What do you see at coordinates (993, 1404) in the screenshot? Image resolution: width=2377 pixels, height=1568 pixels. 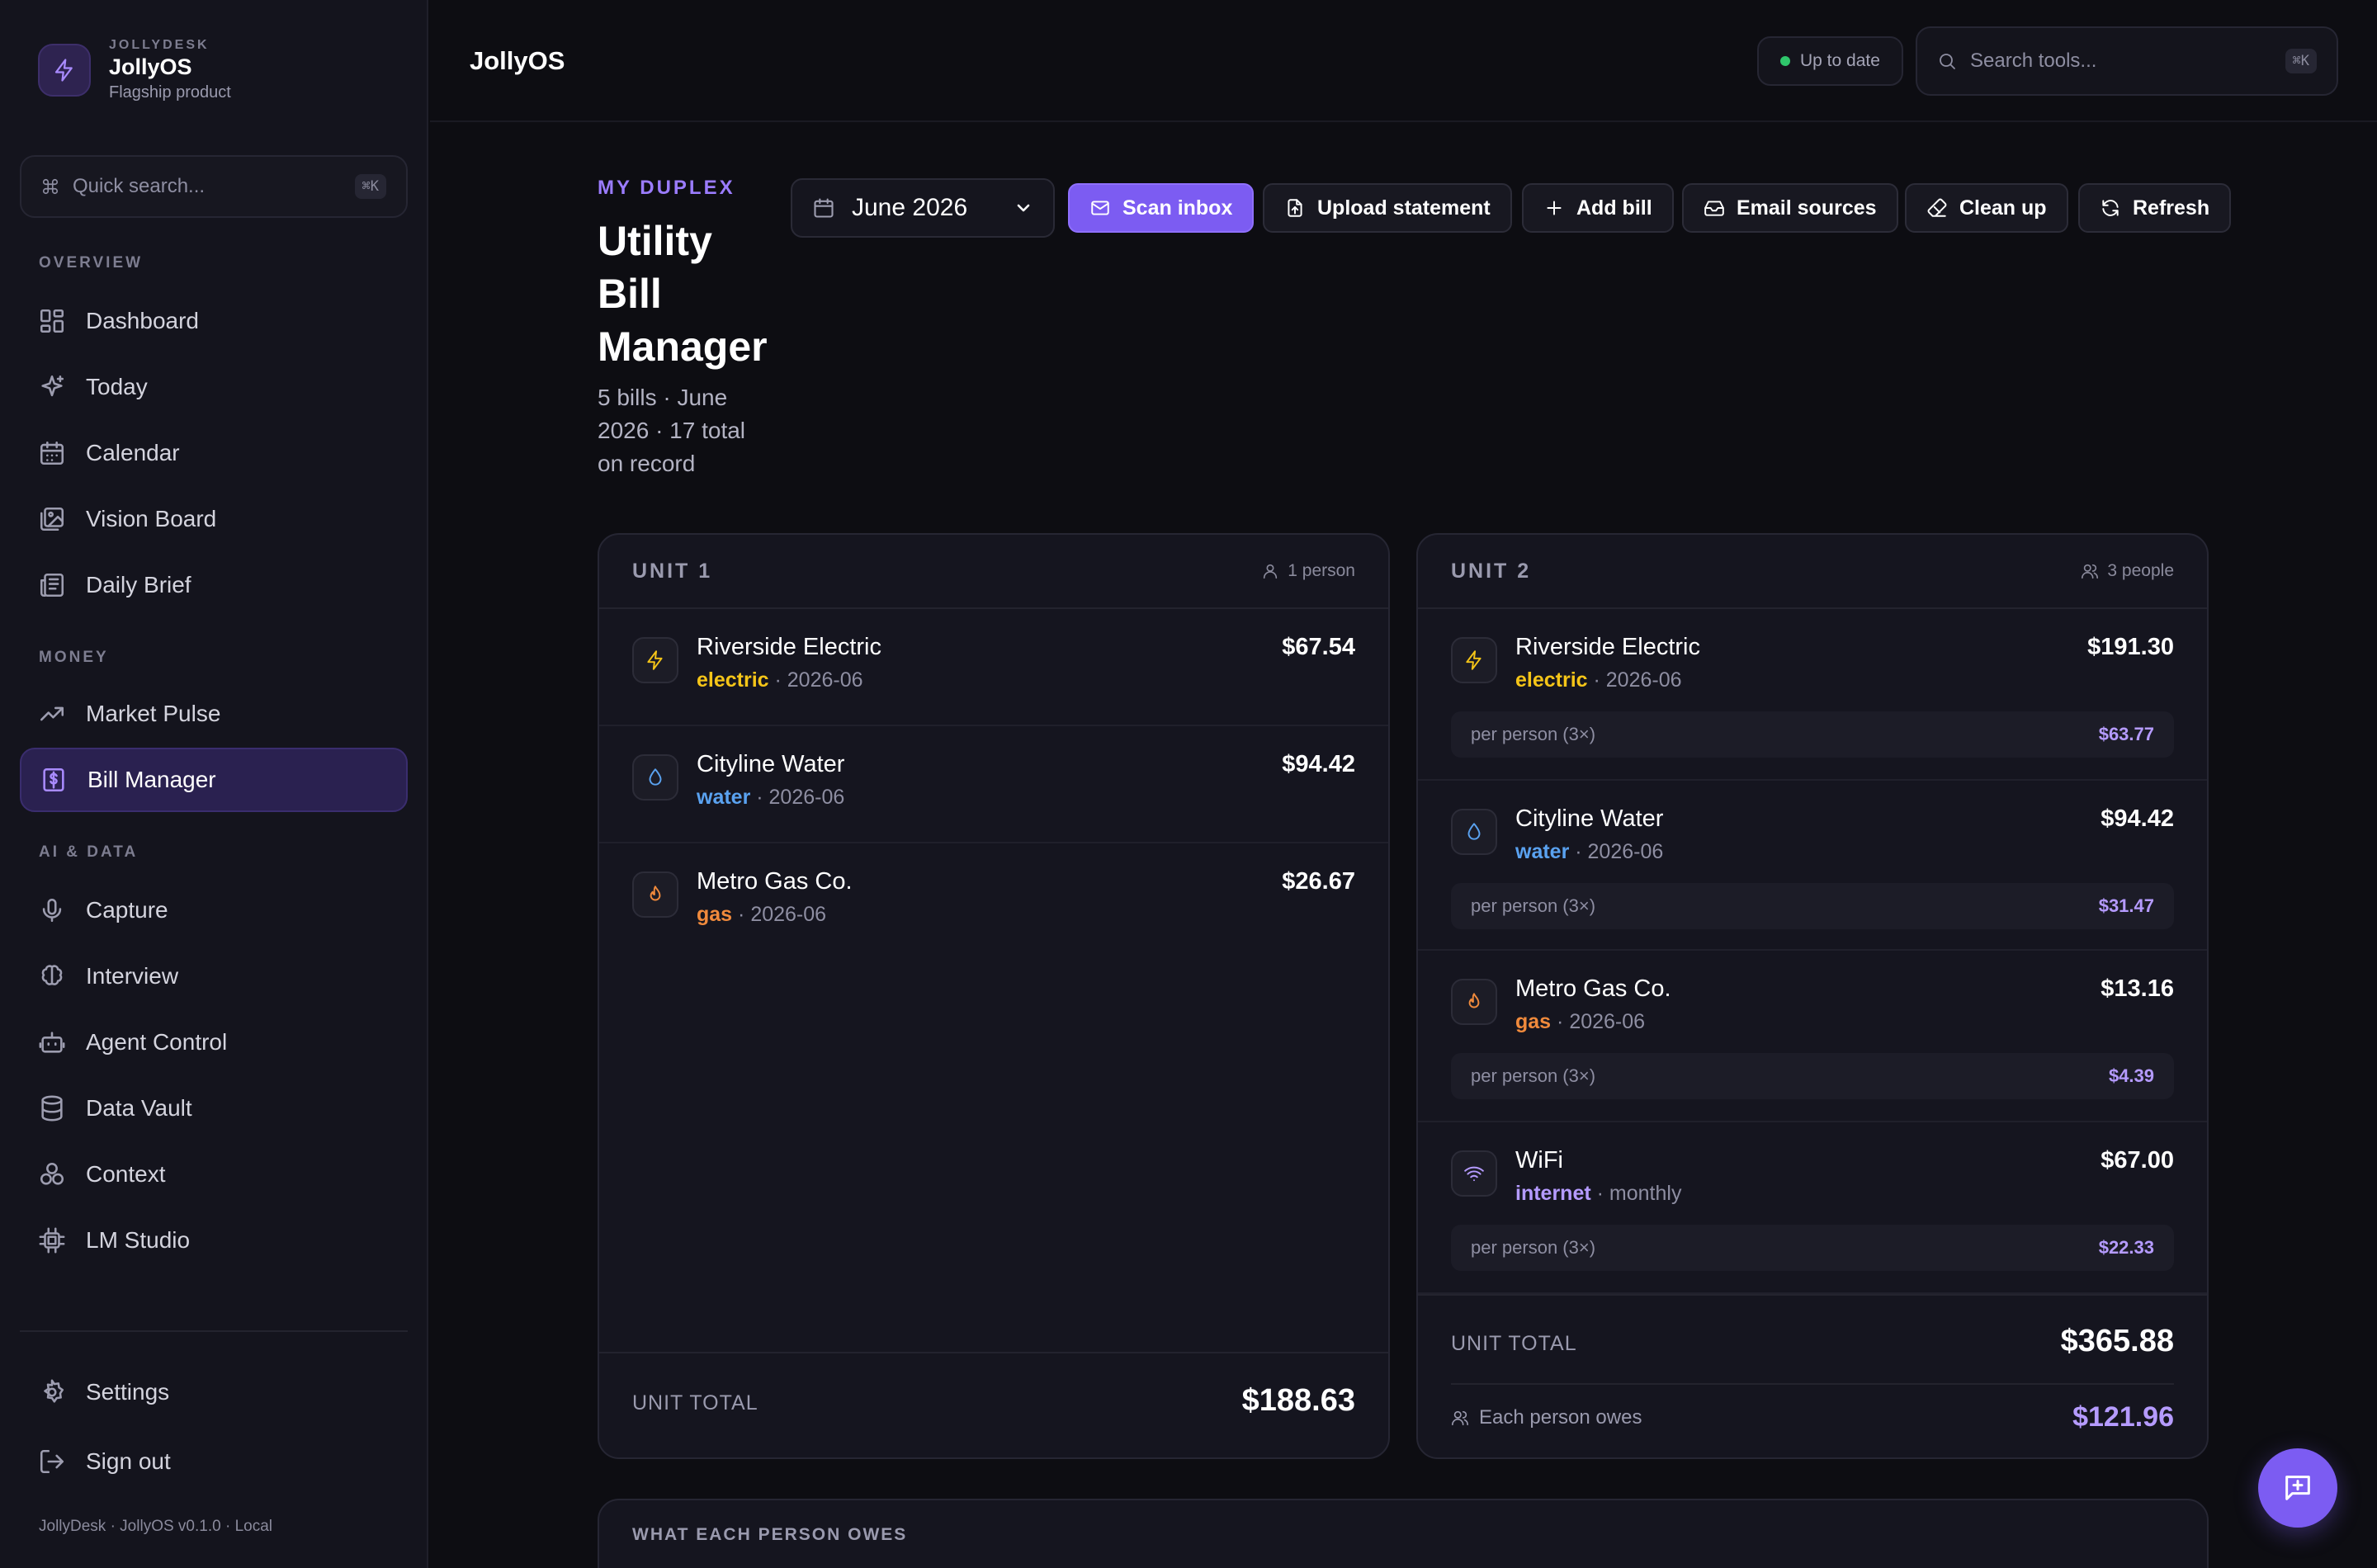 I see `unit-total: UNIT TOTAL $188.63` at bounding box center [993, 1404].